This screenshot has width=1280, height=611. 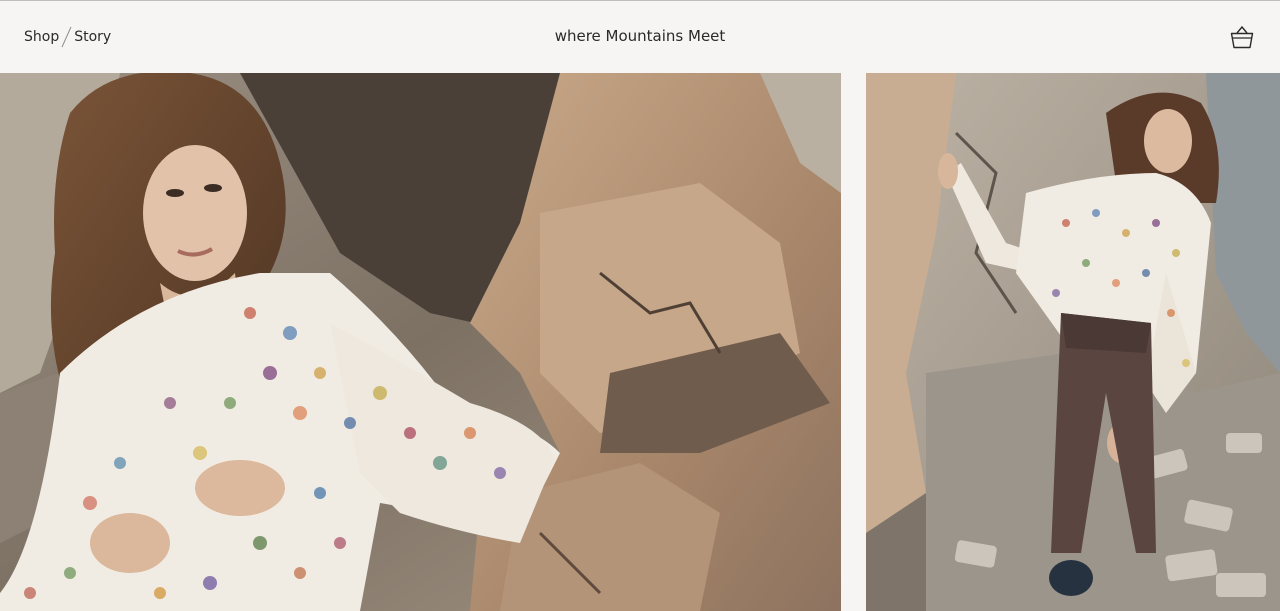 What do you see at coordinates (1242, 37) in the screenshot?
I see `shopping-basket-icon` at bounding box center [1242, 37].